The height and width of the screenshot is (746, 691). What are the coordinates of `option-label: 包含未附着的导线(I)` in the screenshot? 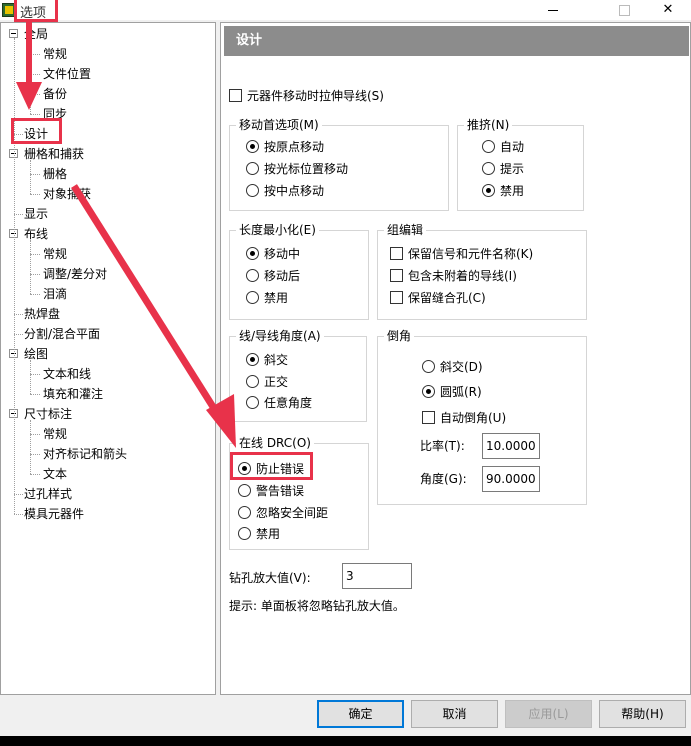 It's located at (462, 276).